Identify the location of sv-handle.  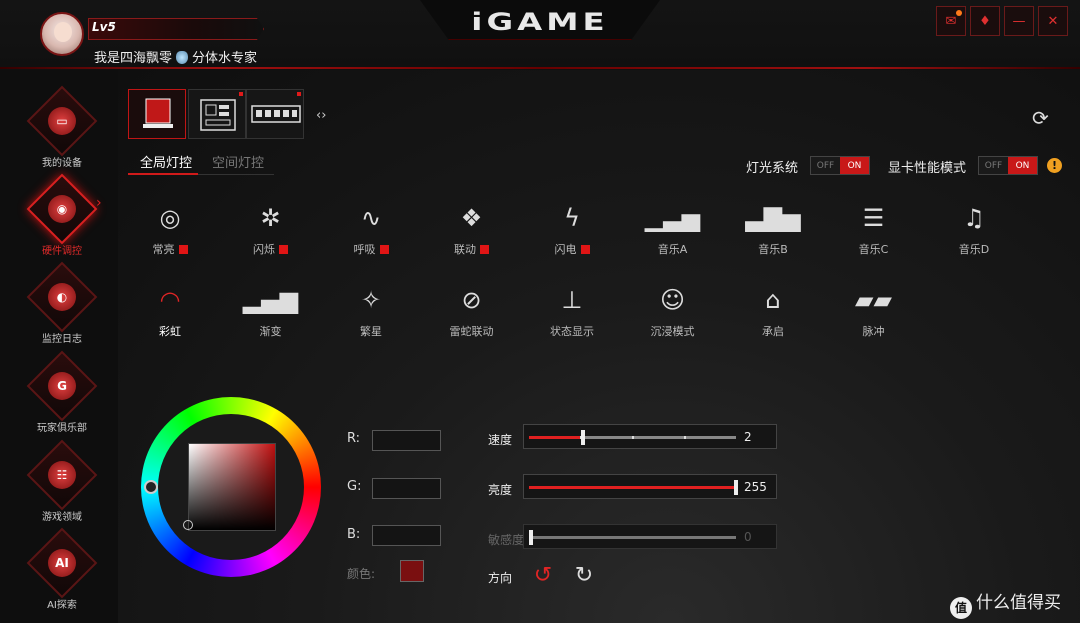
(188, 525).